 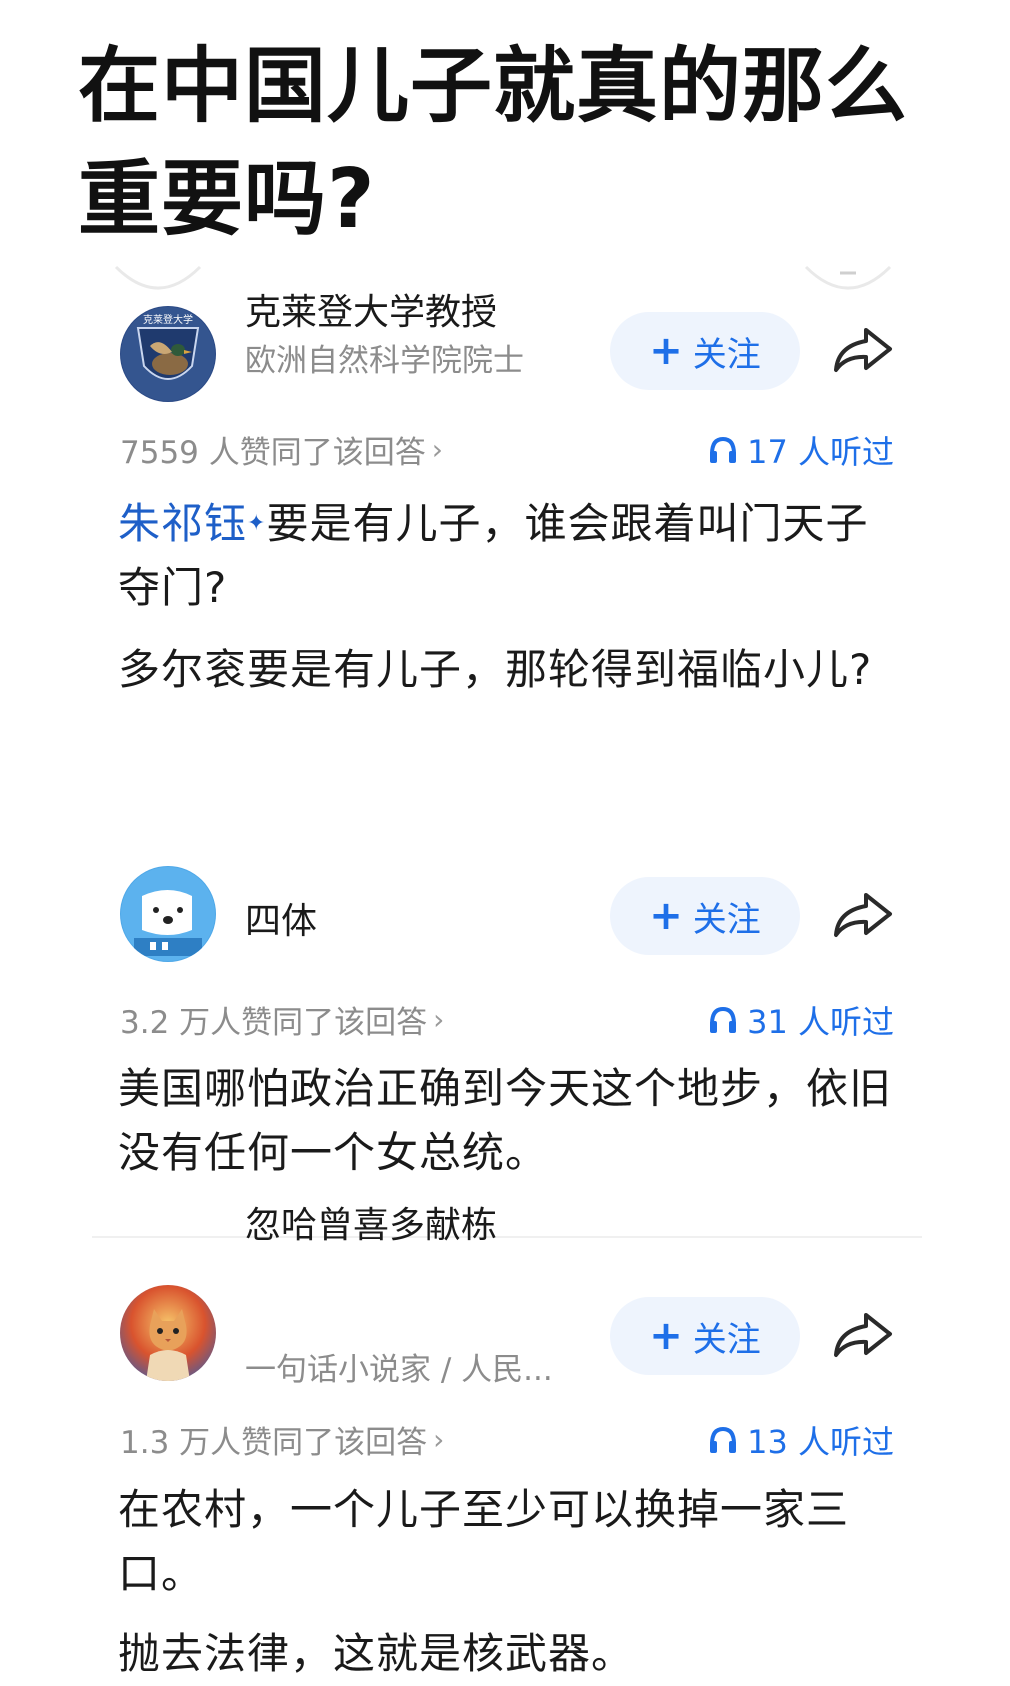 I want to click on likes-count: 1.3 万人赞同了该回答 ›, so click(x=282, y=1439).